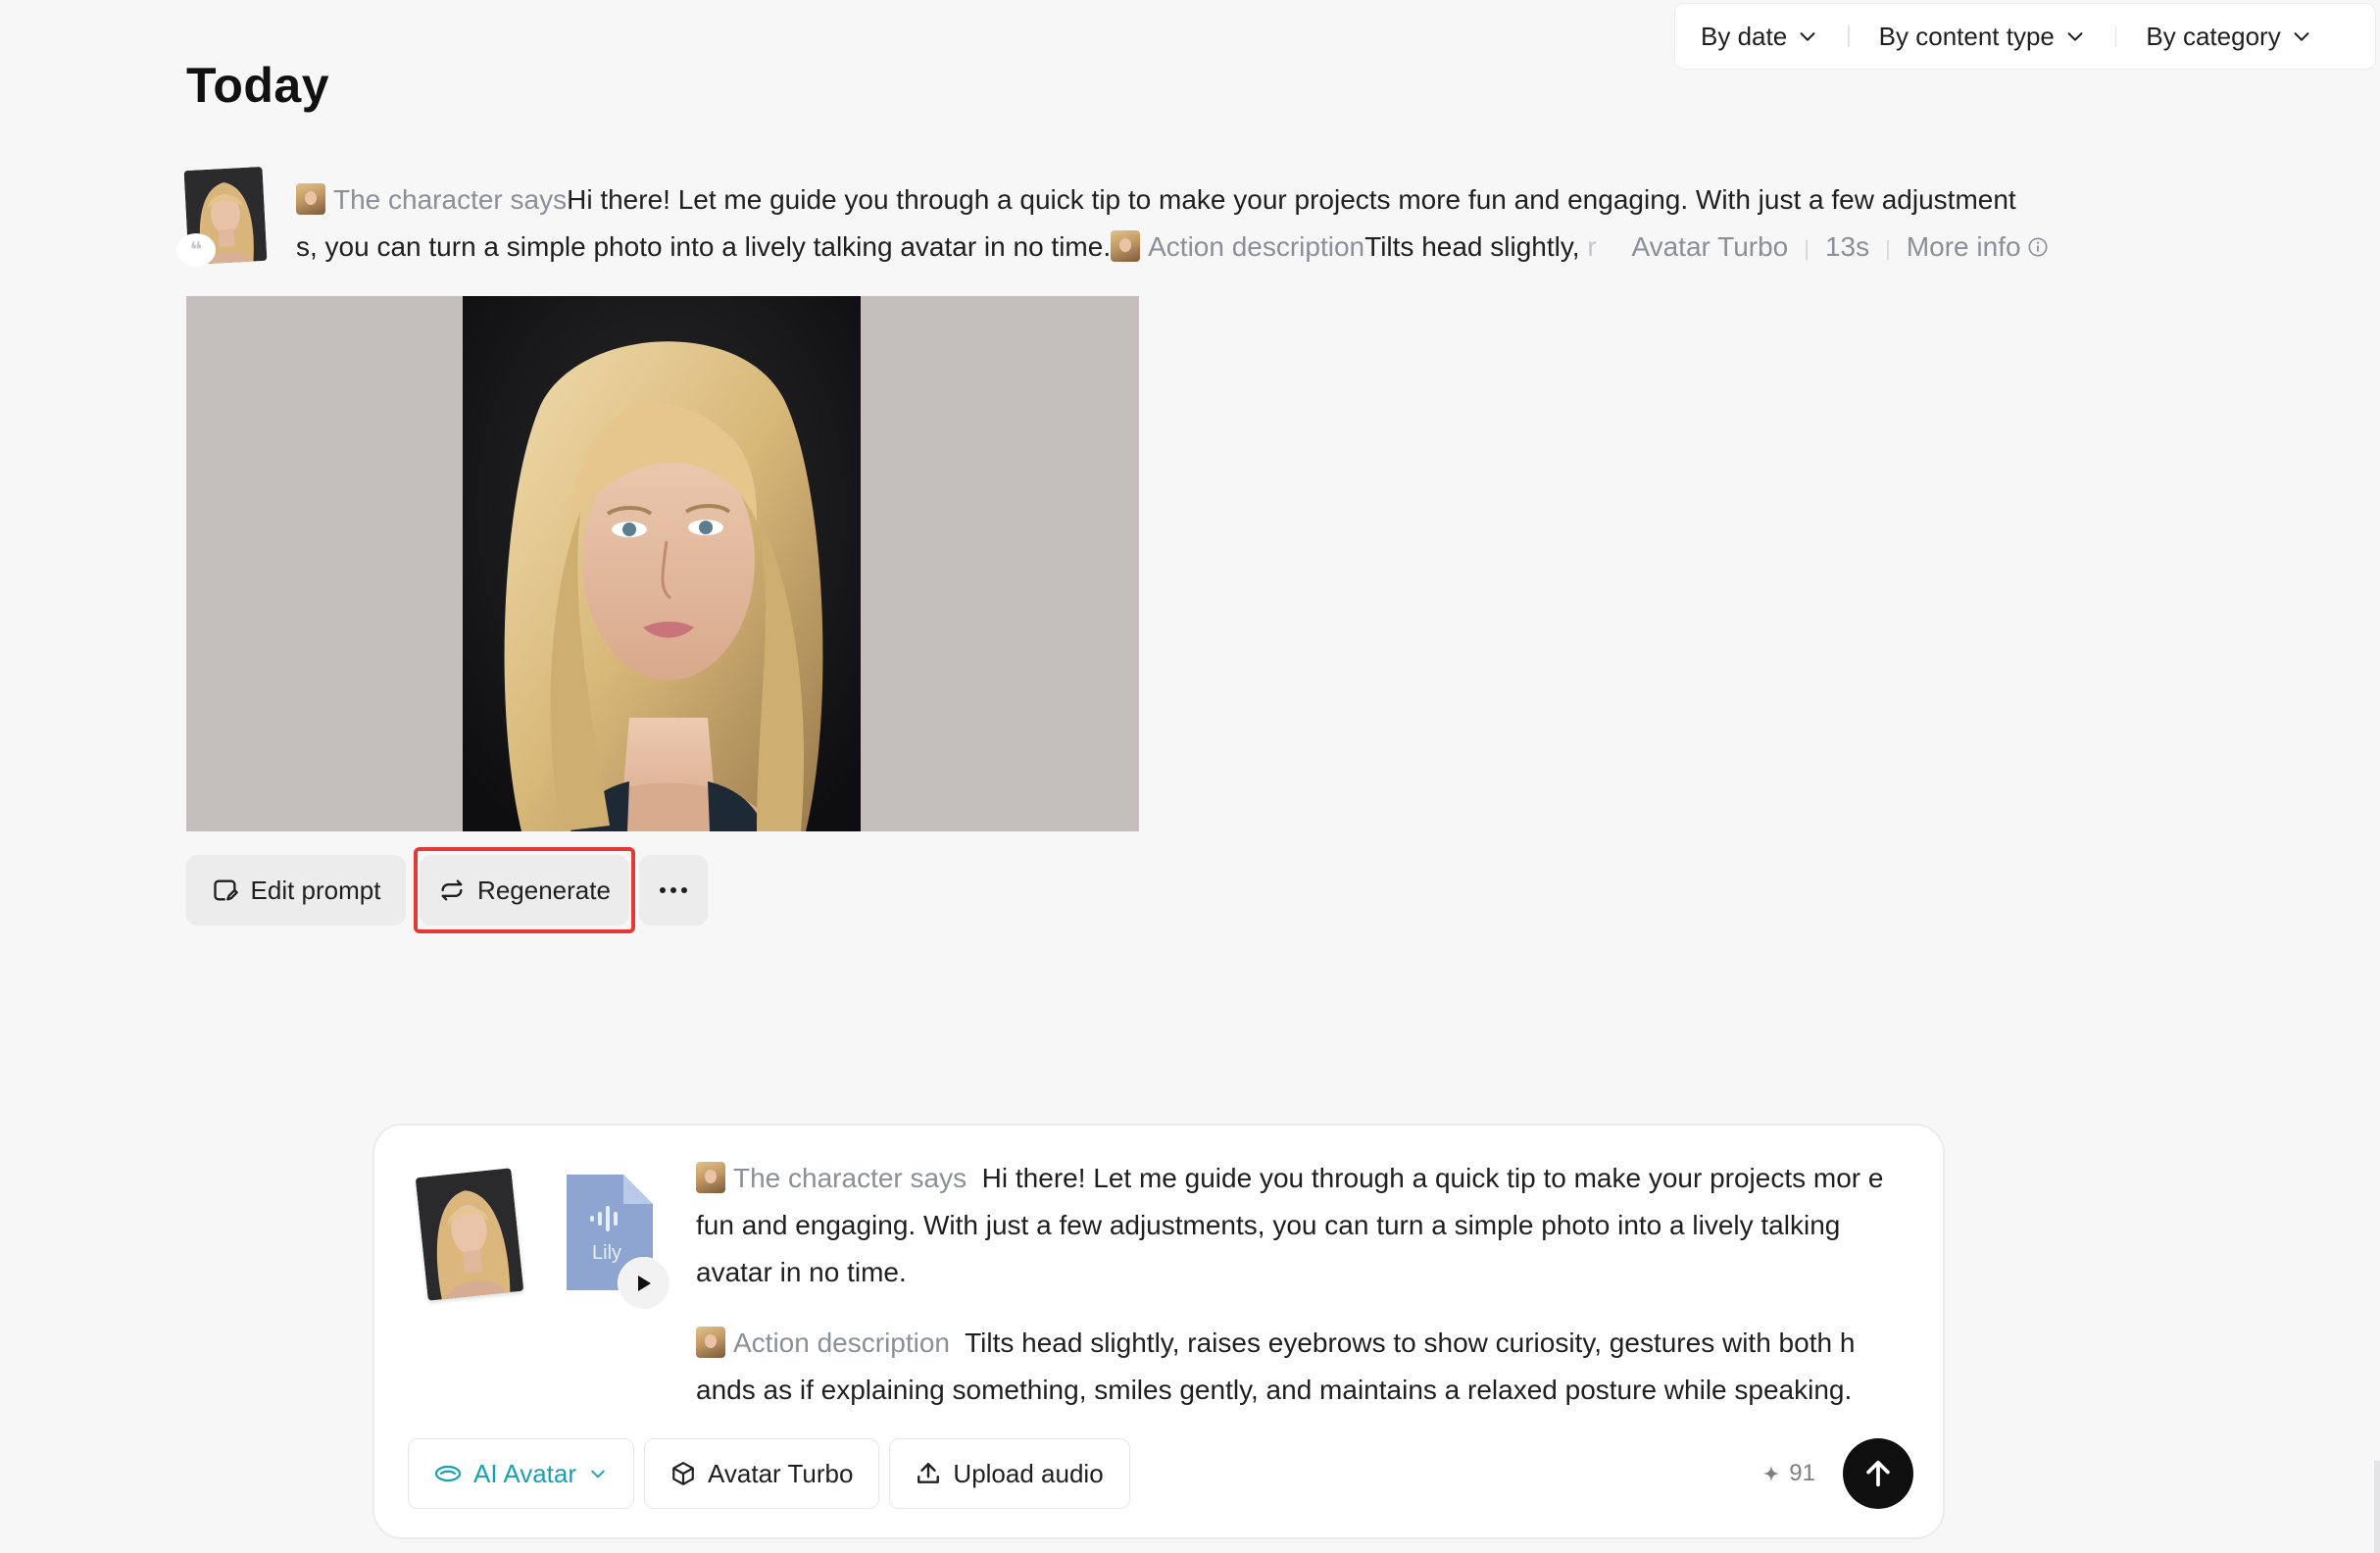 The height and width of the screenshot is (1553, 2380). Describe the element at coordinates (1744, 36) in the screenshot. I see `filter-by-date-label: By date` at that location.